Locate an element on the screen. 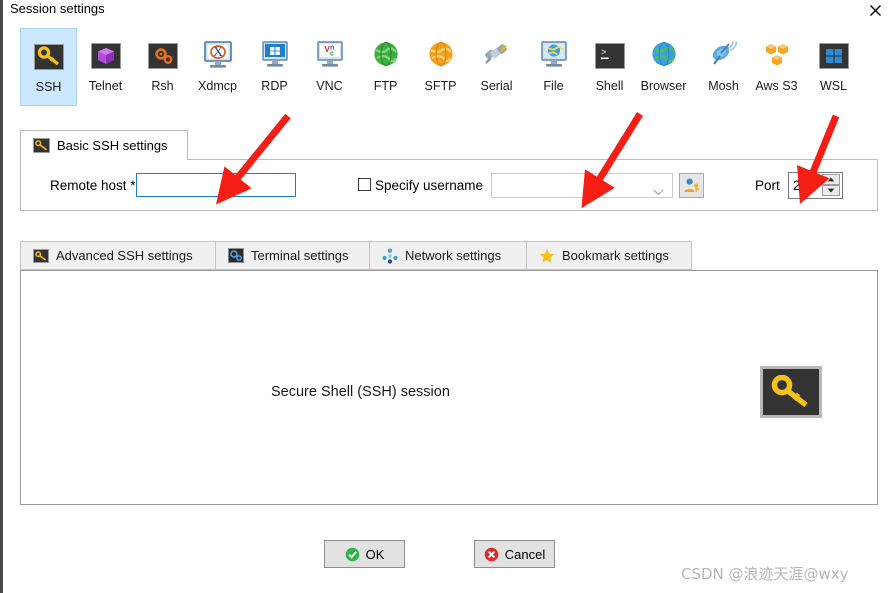 The width and height of the screenshot is (893, 593). star-icon is located at coordinates (547, 256).